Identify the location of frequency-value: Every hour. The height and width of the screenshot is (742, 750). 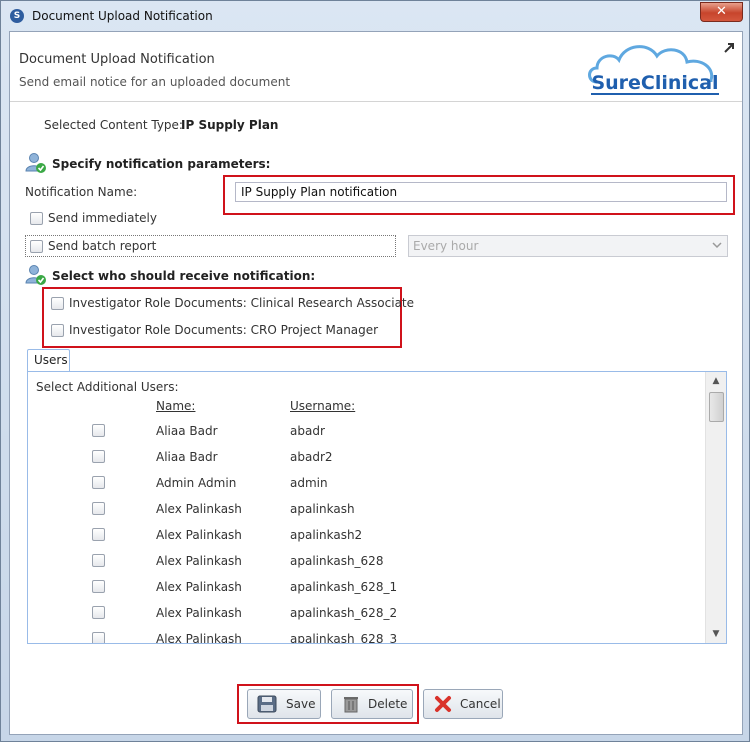
(446, 246).